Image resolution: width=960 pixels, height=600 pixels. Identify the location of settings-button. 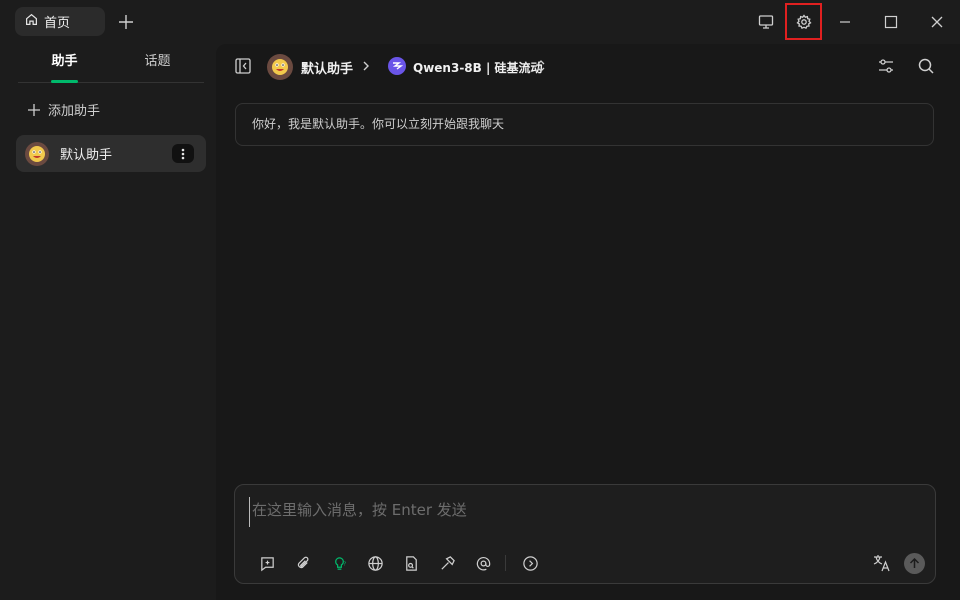
(803, 21).